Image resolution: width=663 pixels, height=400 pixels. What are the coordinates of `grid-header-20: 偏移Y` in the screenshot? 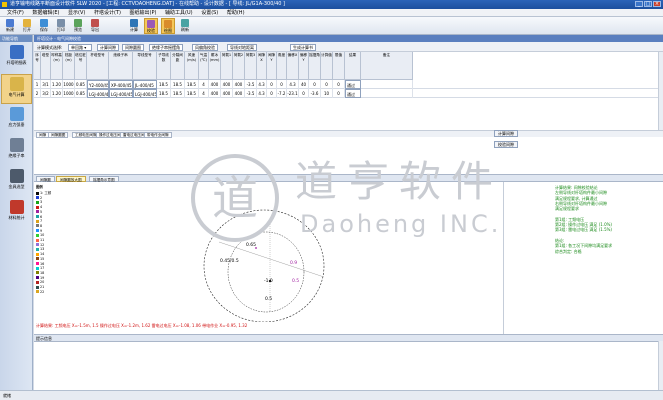 It's located at (304, 66).